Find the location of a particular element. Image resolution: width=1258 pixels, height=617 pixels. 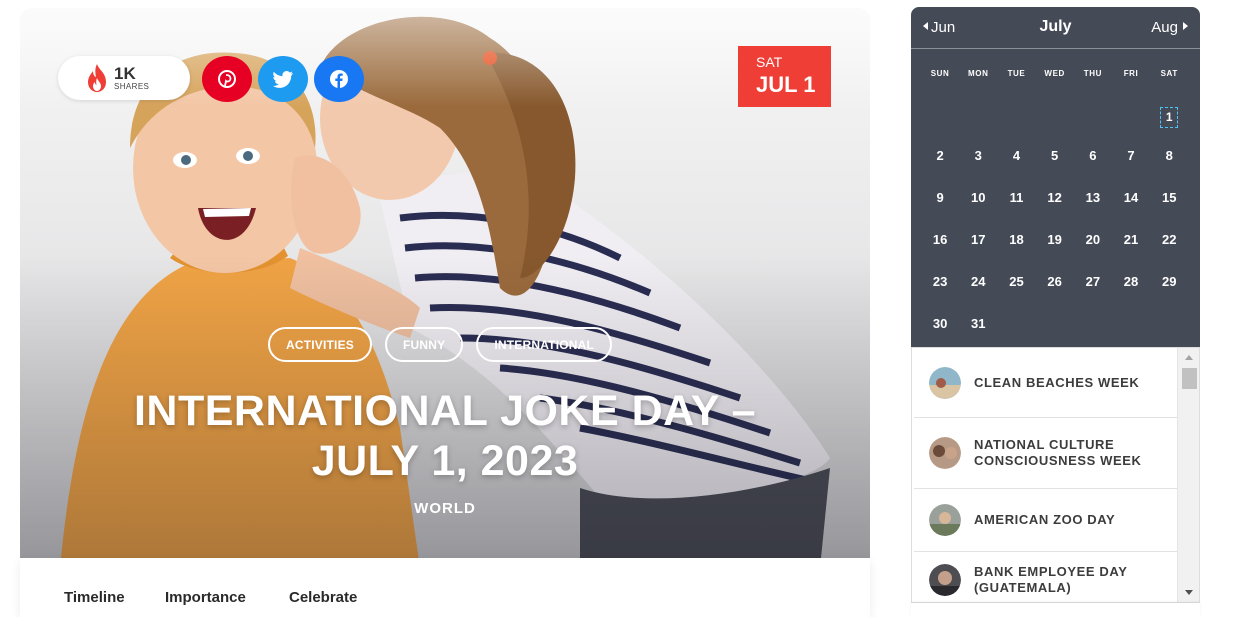

calendar-day: 4 is located at coordinates (1016, 170).